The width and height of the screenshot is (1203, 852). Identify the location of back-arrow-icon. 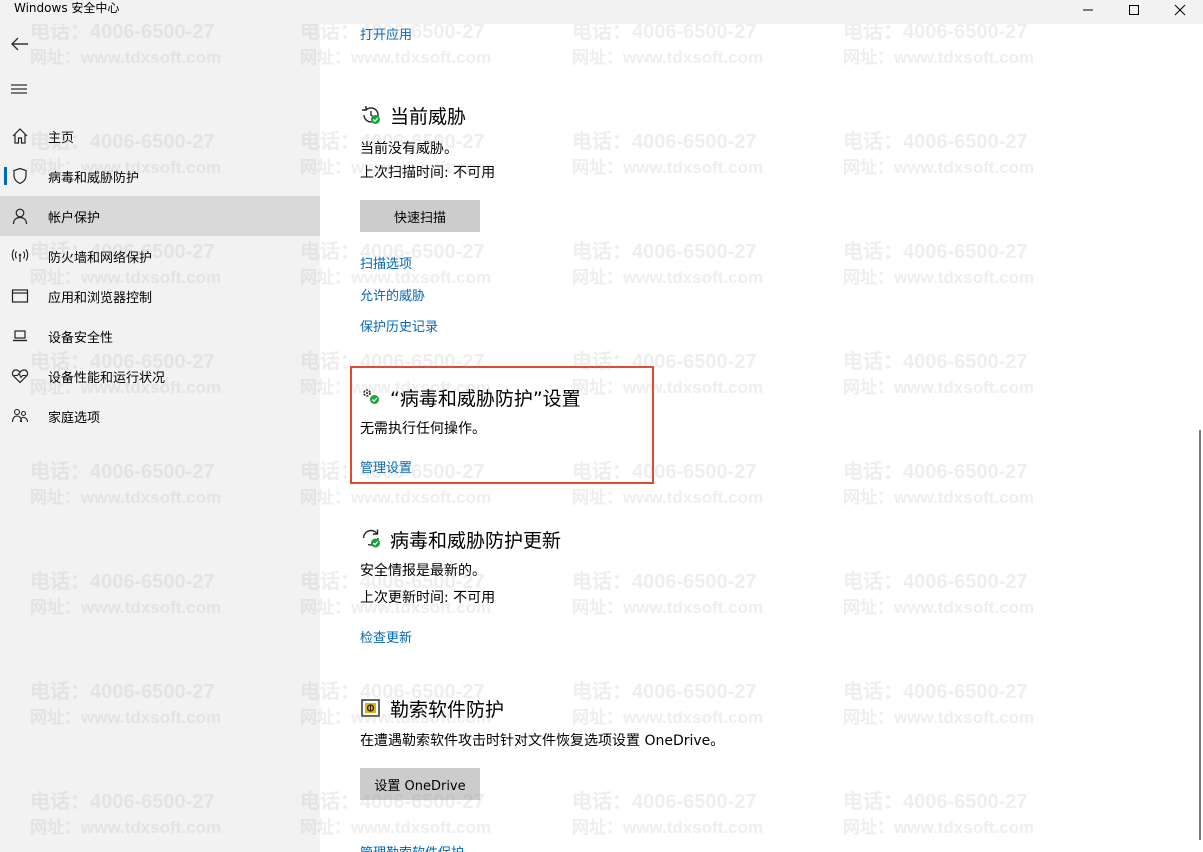
(19, 44).